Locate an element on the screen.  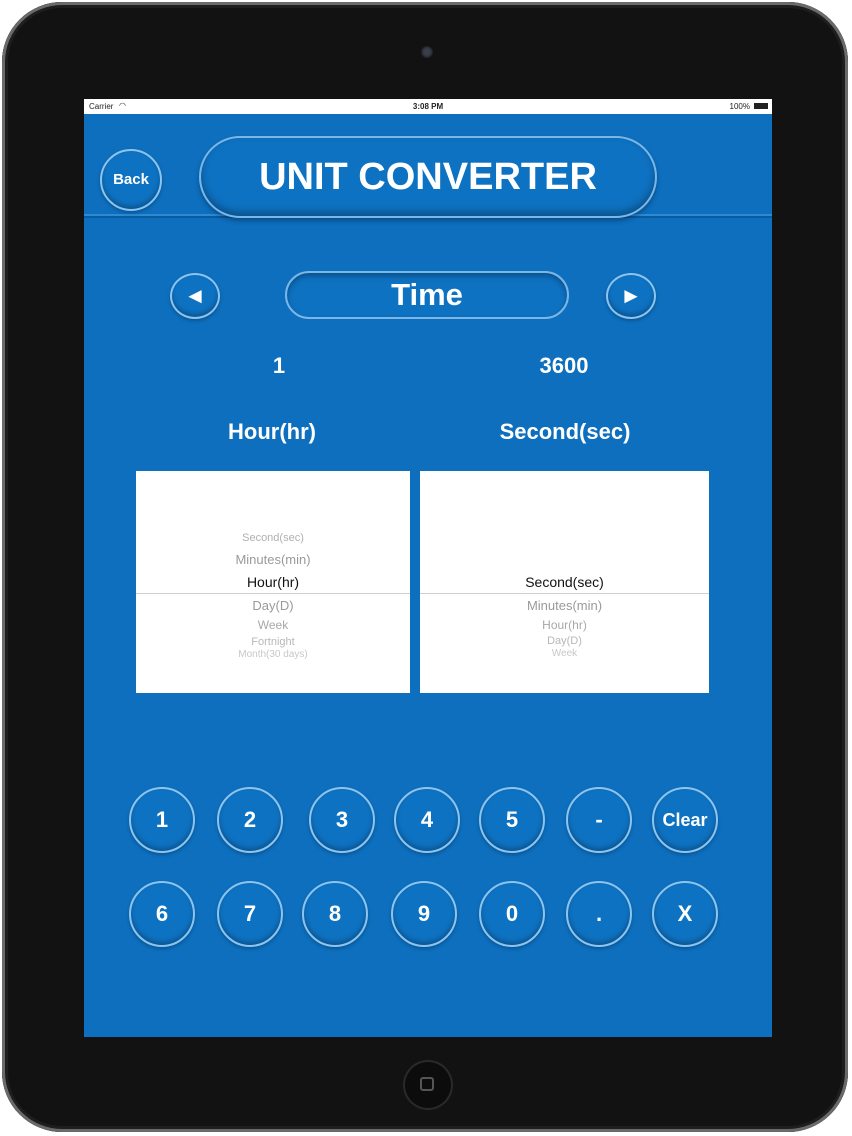
status-bar: Carrier ◠ 3:08 PM 100% is located at coordinates (428, 106).